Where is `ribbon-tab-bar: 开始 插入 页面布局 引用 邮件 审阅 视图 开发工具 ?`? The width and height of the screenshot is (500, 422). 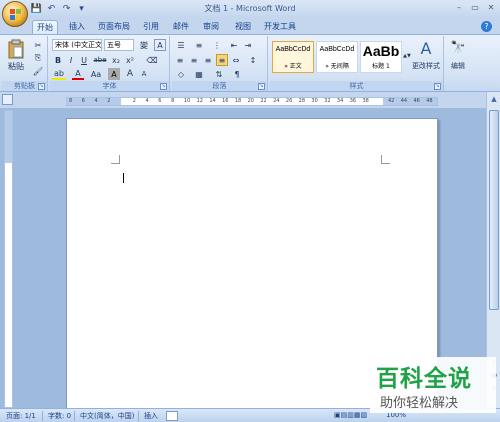 ribbon-tab-bar: 开始 插入 页面布局 引用 邮件 审阅 视图 开发工具 ? is located at coordinates (250, 26).